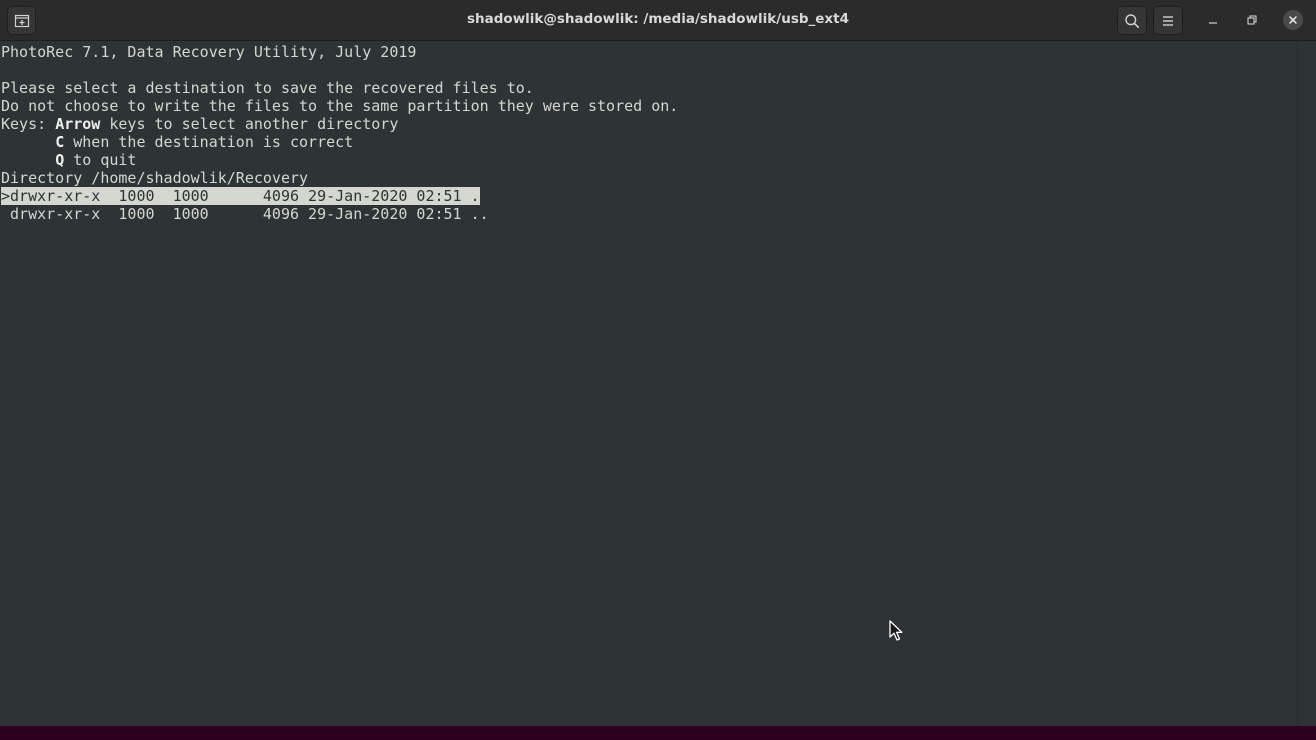 This screenshot has height=740, width=1316. I want to click on menu-button, so click(1168, 20).